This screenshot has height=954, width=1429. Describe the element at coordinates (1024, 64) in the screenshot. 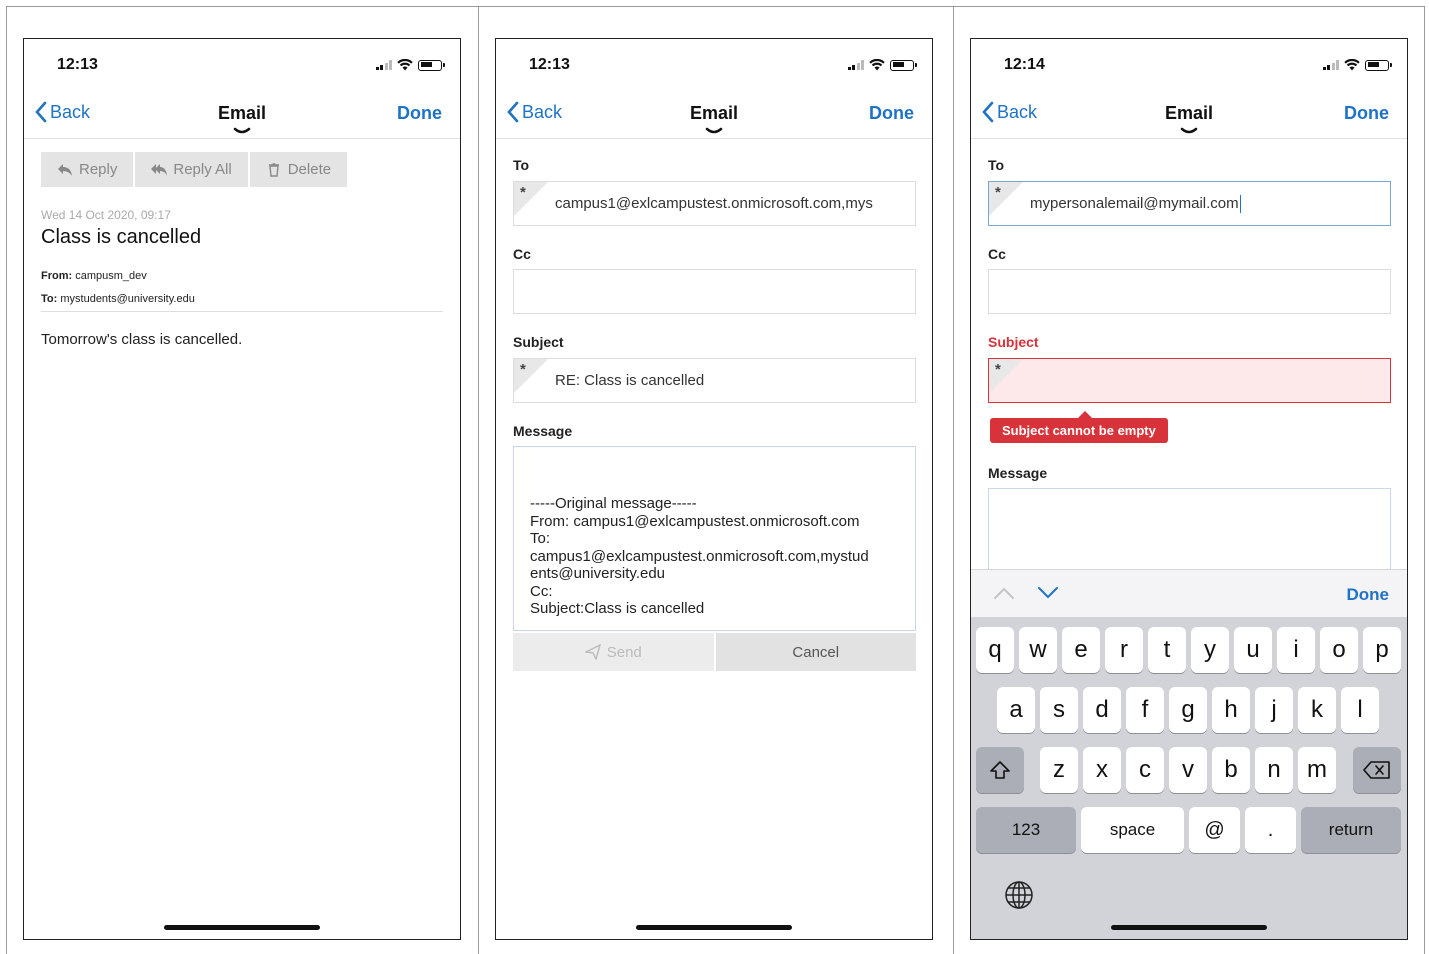

I see `status-time: 12:14` at that location.